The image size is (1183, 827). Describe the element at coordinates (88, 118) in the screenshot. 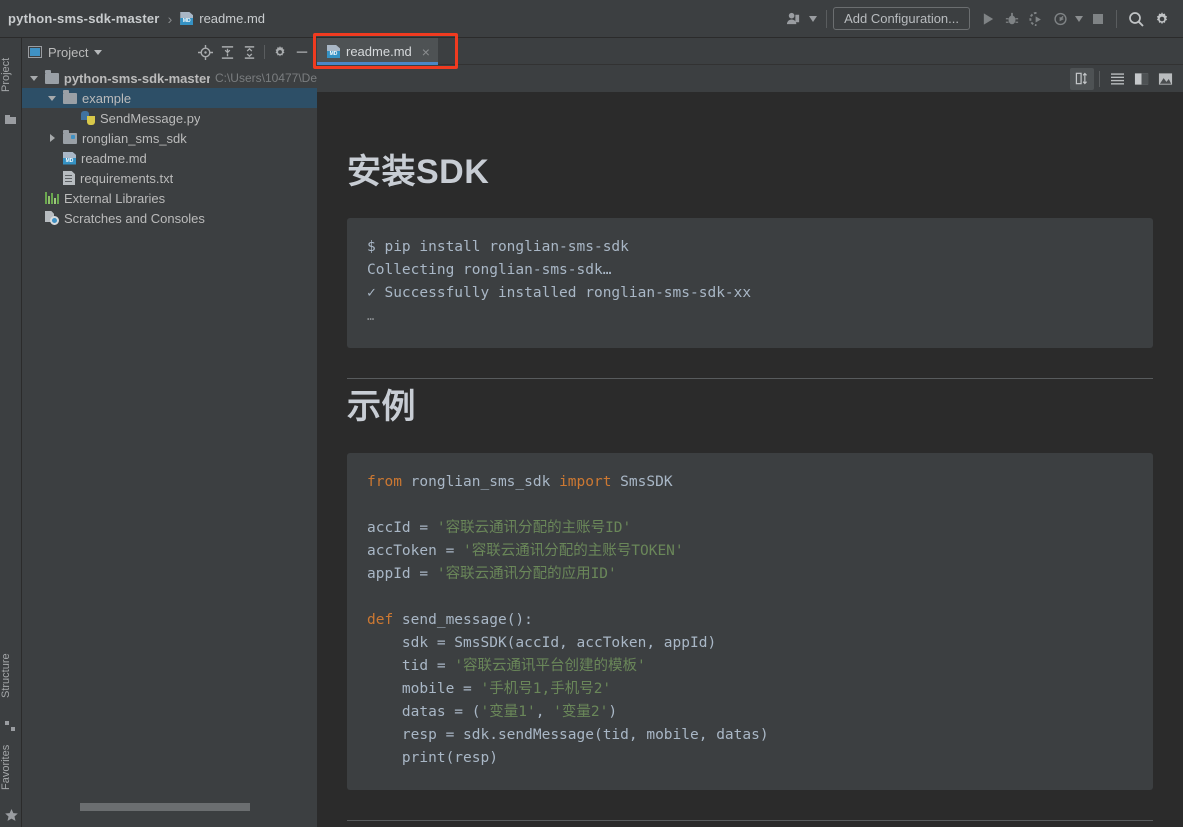

I see `python-file-icon` at that location.